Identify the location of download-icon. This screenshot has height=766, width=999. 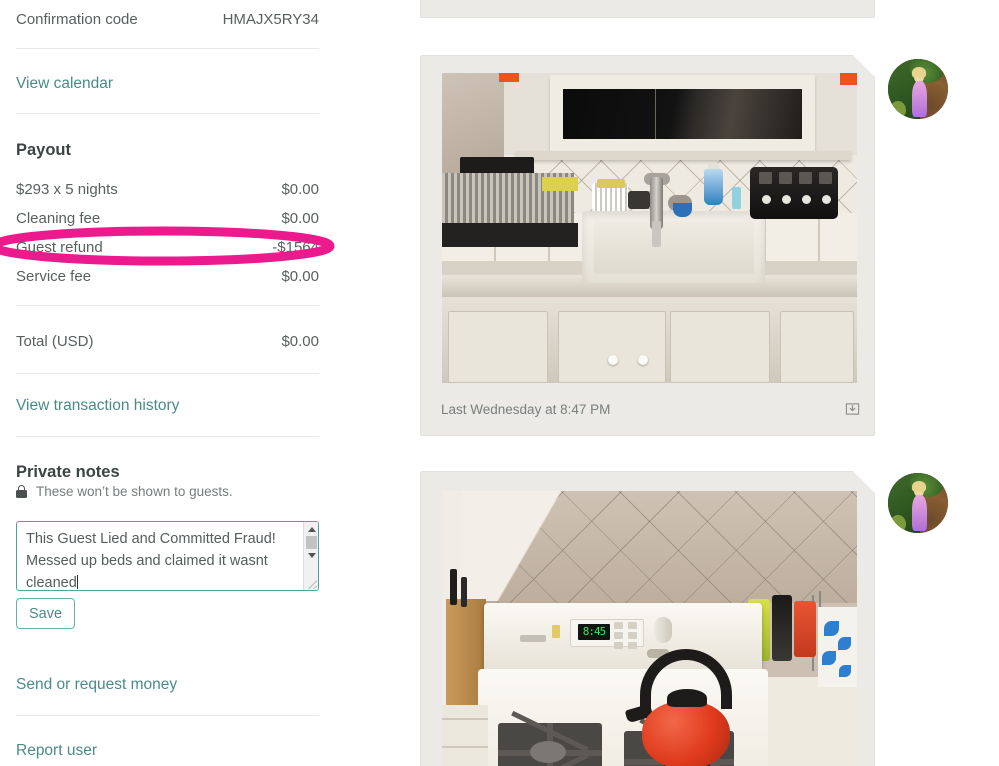
(852, 409).